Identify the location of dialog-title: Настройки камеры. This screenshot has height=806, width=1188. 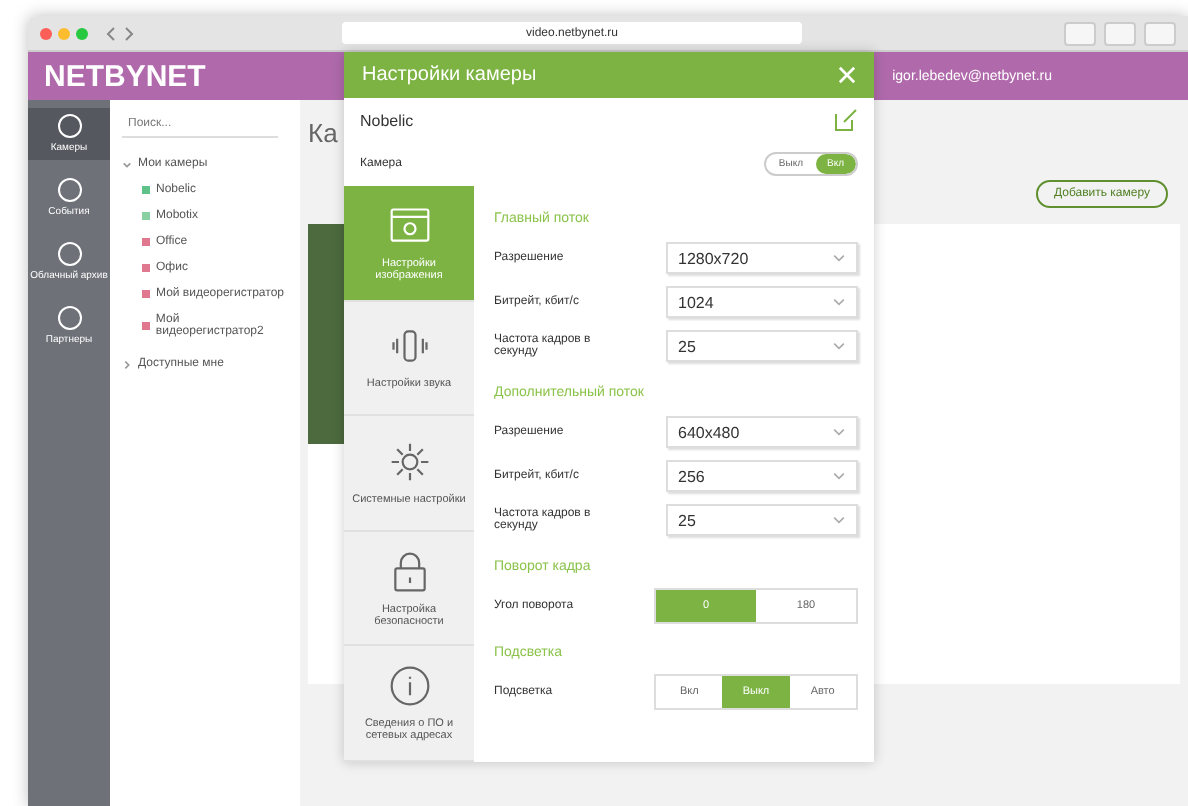
(449, 75).